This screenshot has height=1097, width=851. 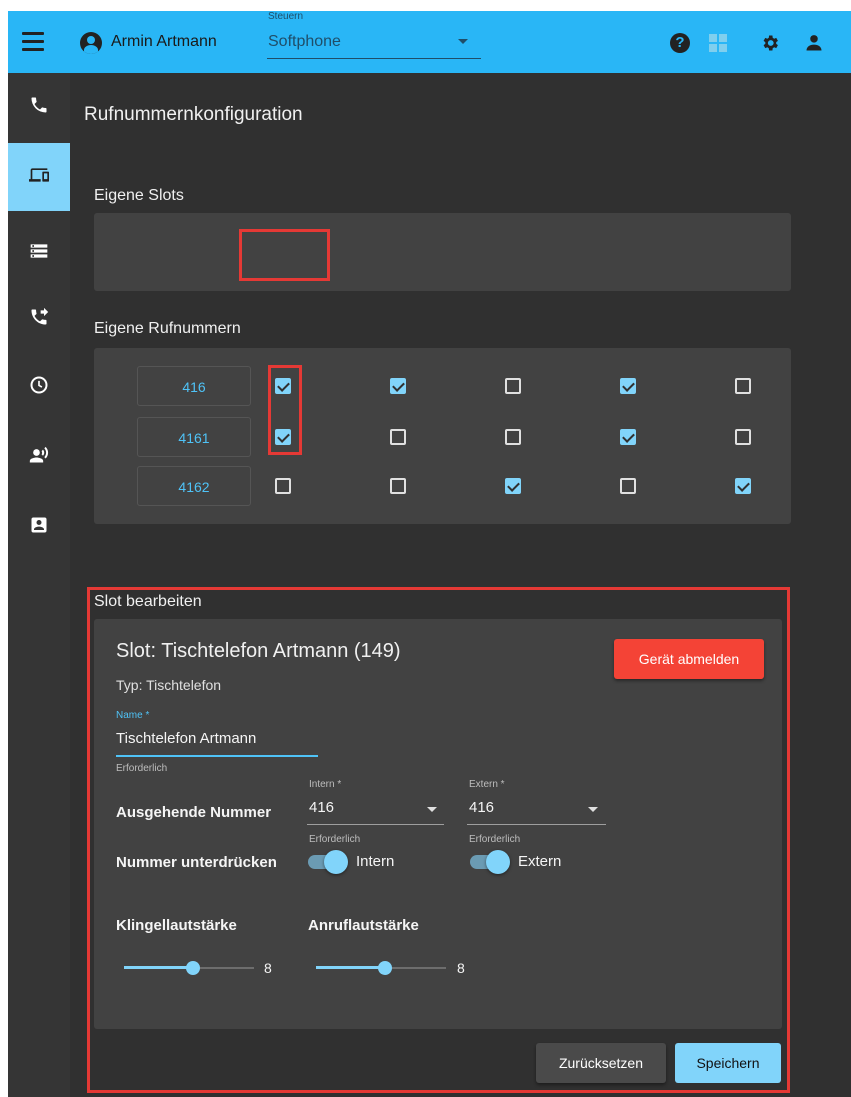 I want to click on control-select: Softphone, so click(x=304, y=42).